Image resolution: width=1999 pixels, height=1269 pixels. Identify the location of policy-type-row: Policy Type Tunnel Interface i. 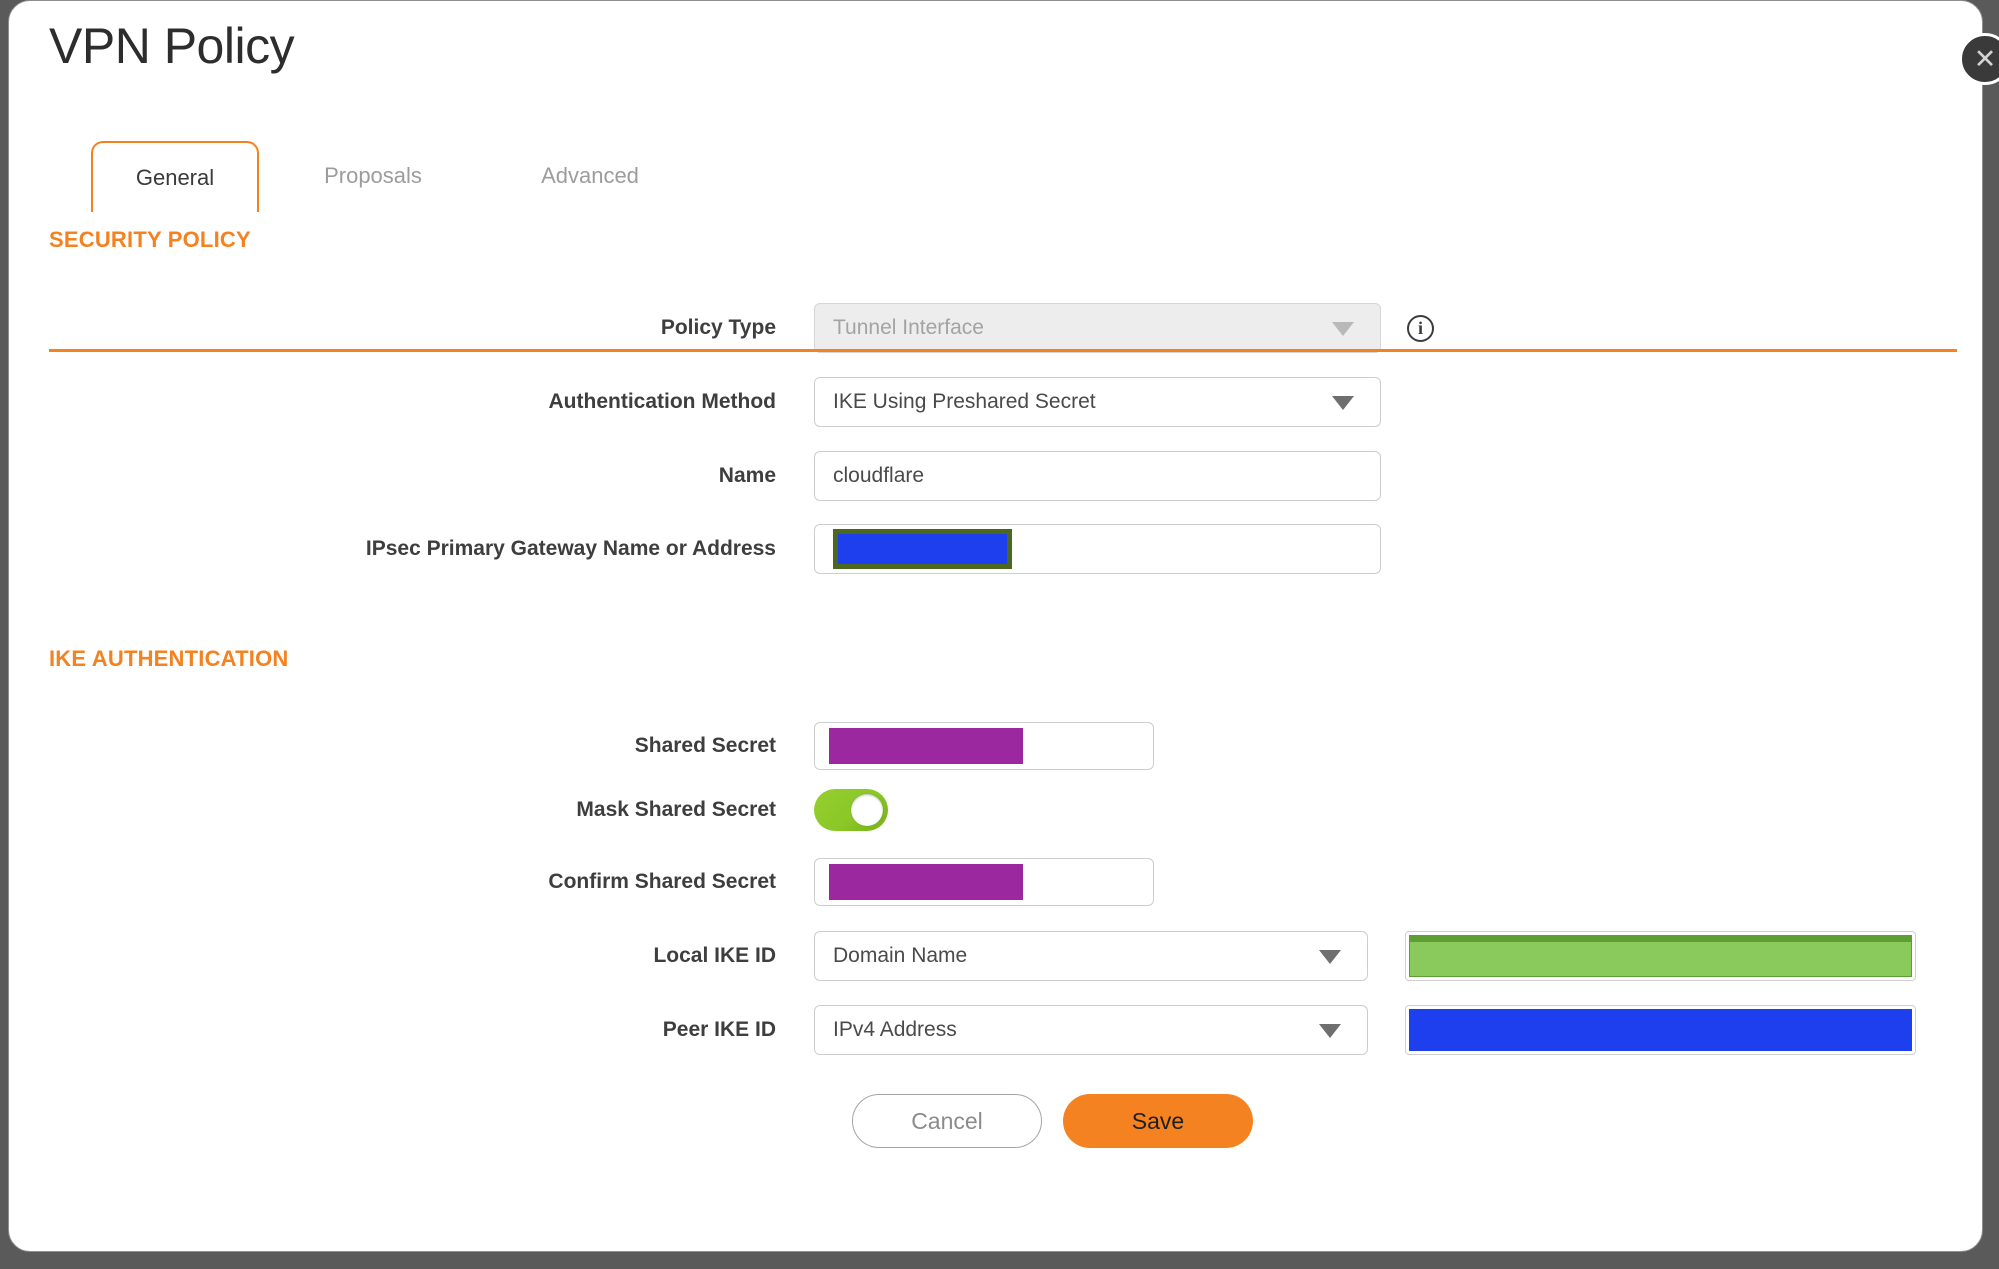
(741, 328).